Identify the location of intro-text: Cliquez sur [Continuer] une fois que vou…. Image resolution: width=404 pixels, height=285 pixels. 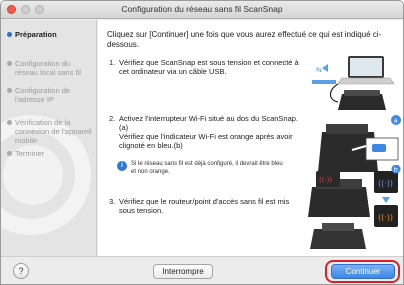
(244, 39).